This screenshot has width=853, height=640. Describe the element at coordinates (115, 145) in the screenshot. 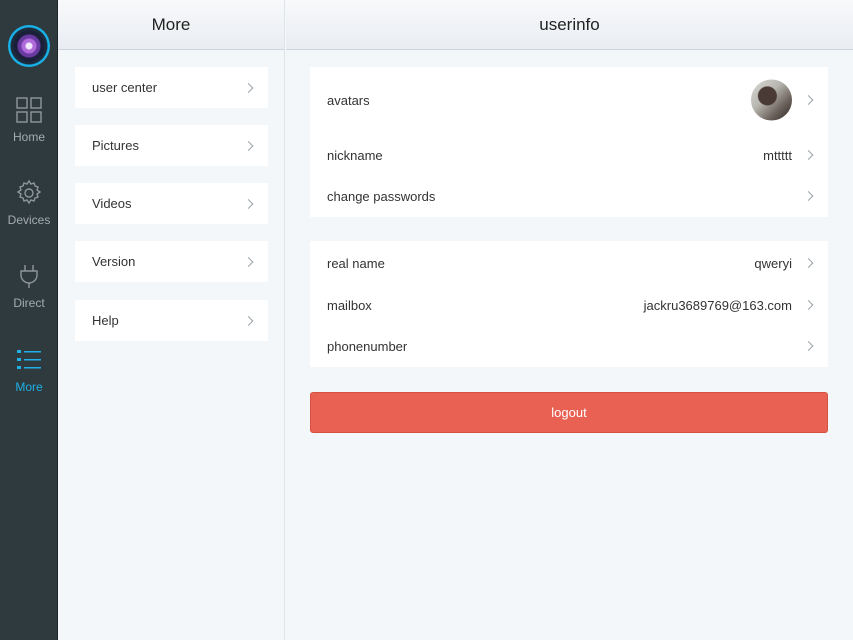

I see `menu-item-label: Pictures` at that location.